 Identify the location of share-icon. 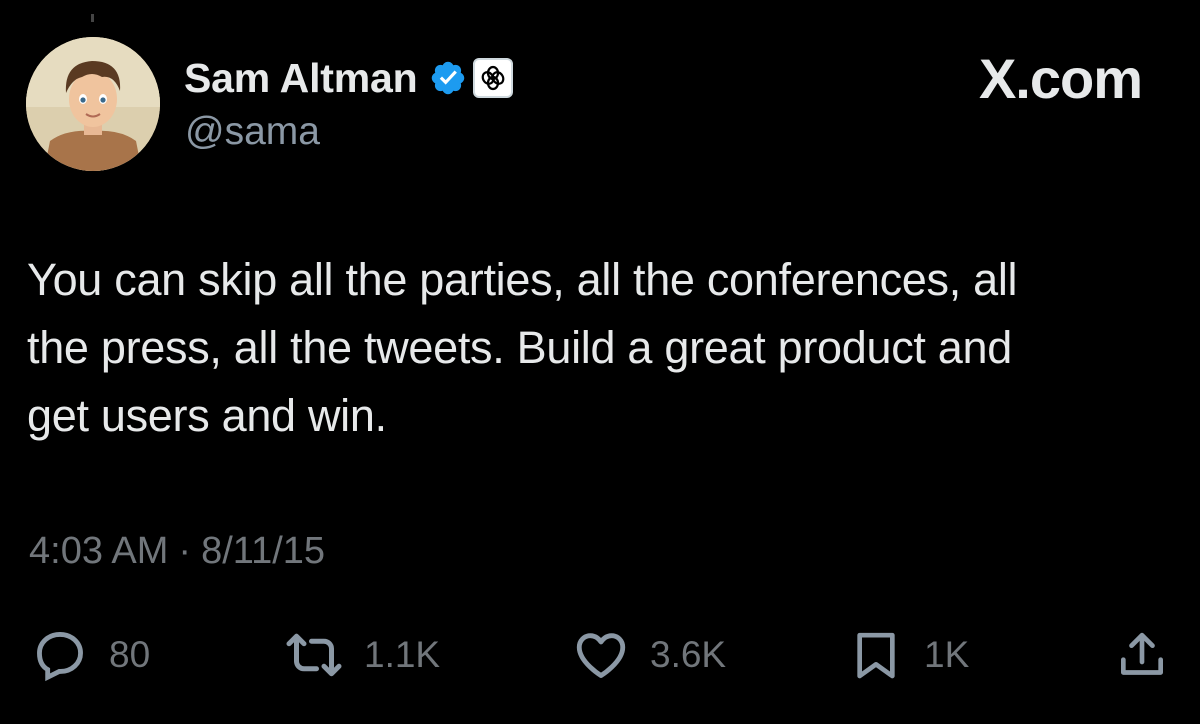
(1142, 655).